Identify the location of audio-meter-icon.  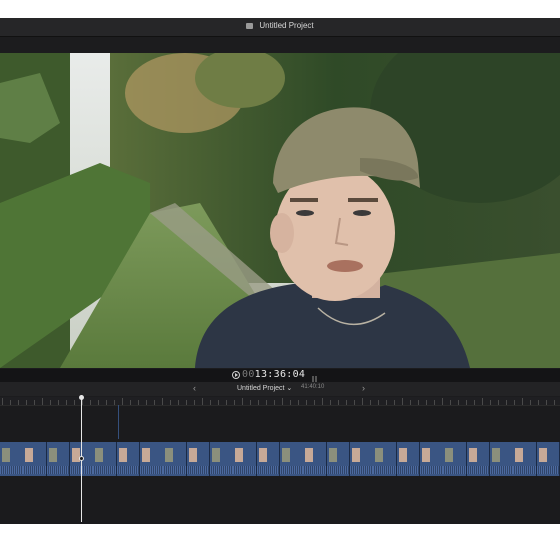
(316, 377).